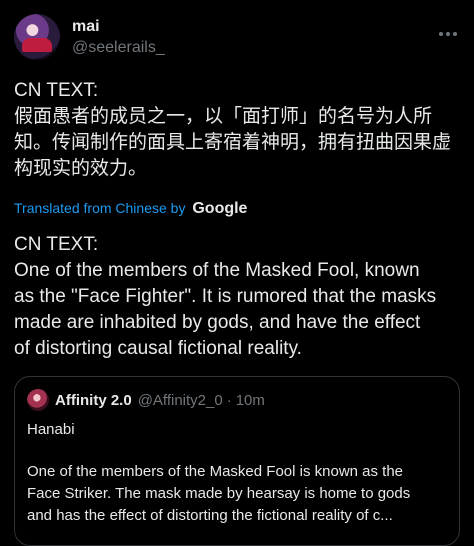  I want to click on google-logo: Google, so click(220, 208).